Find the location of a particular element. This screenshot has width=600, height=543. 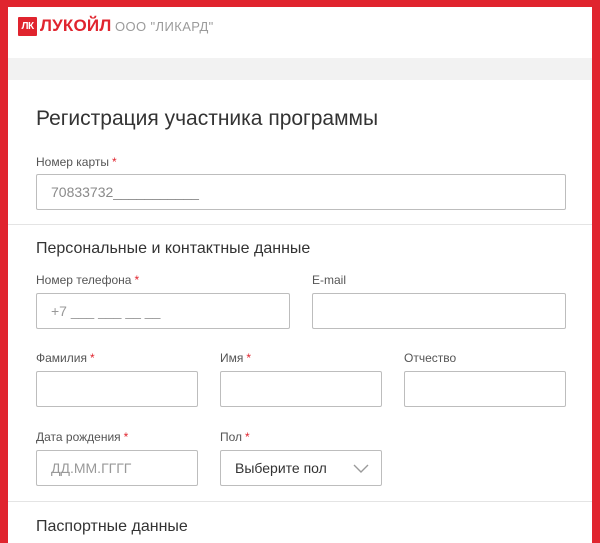

chevron-down-icon is located at coordinates (361, 468).